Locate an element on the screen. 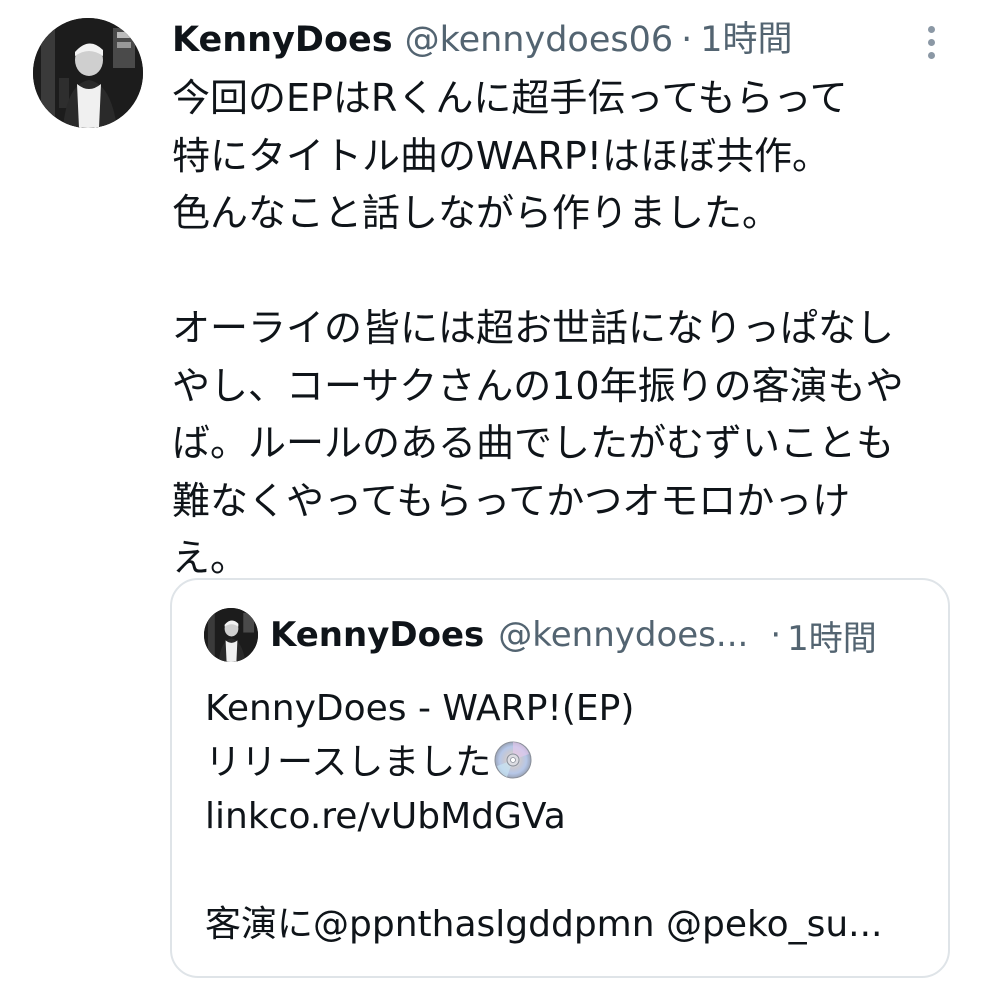 Image resolution: width=986 pixels, height=1000 pixels. optical-disc-icon is located at coordinates (513, 760).